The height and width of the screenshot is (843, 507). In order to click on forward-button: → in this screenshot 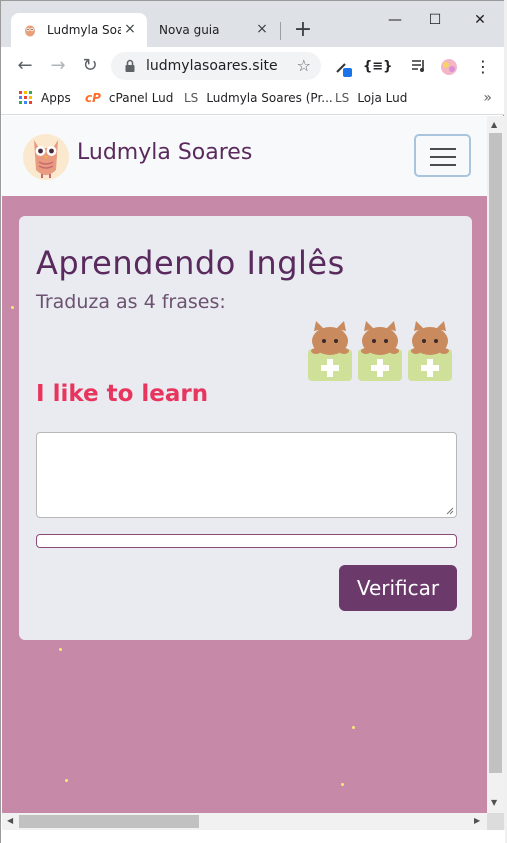, I will do `click(58, 66)`.